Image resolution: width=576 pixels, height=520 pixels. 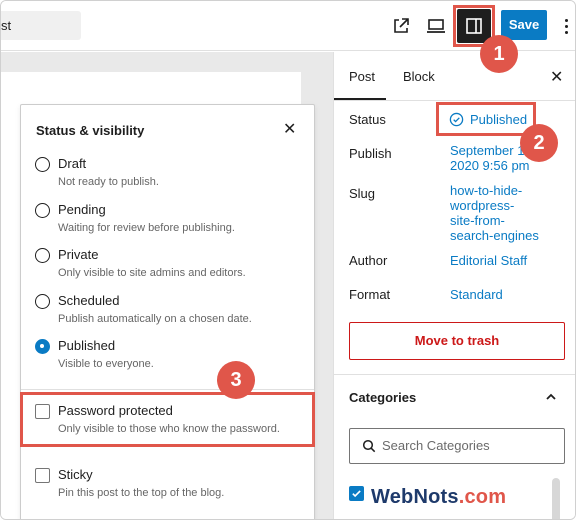 What do you see at coordinates (141, 493) in the screenshot?
I see `option-description: Pin this post to the top of the blog.` at bounding box center [141, 493].